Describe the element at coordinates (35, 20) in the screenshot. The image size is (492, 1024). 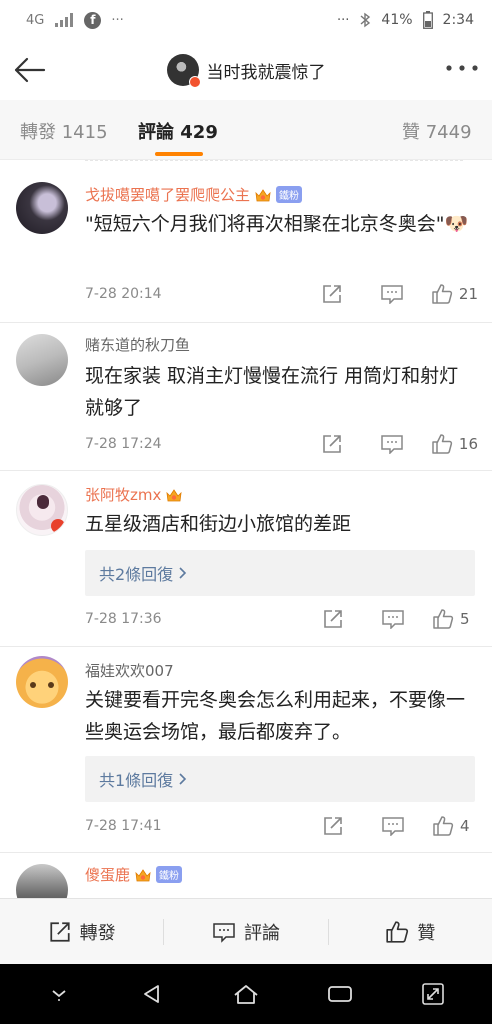
I see `network-label: 4G` at that location.